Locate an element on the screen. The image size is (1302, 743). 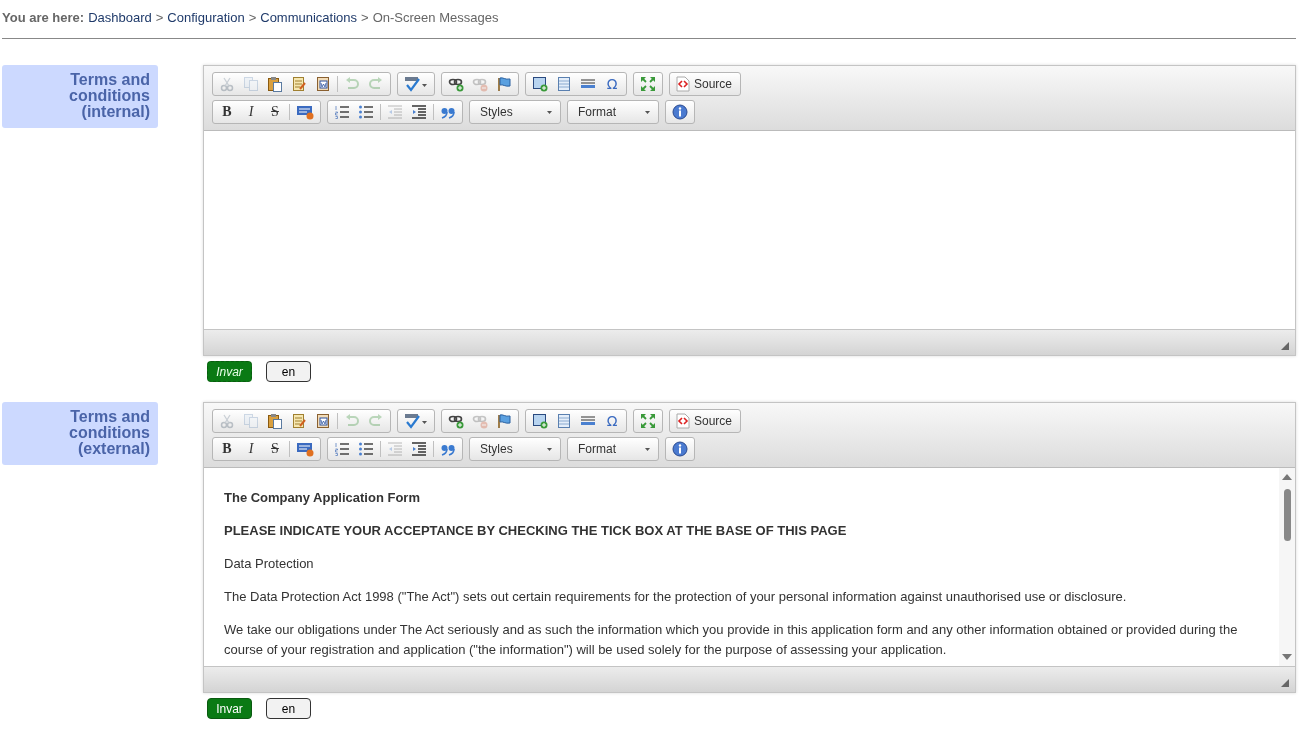
editor-paragraph: The Company Application Form is located at coordinates (322, 498).